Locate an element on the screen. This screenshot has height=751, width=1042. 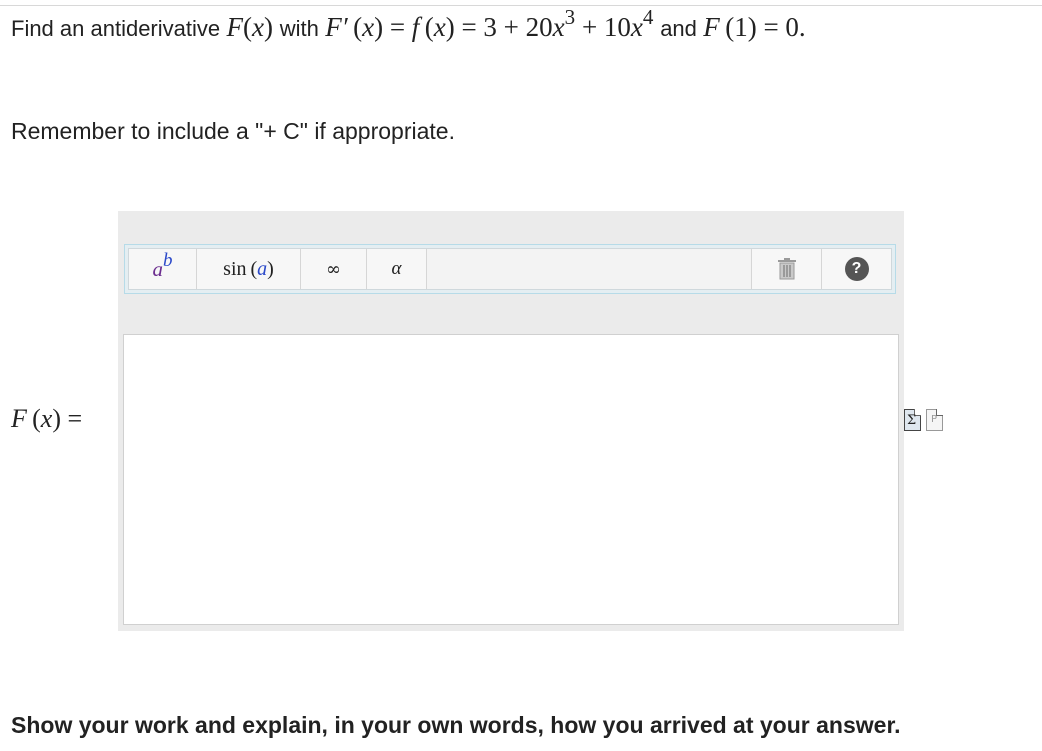
preview-icon: P is located at coordinates (934, 420).